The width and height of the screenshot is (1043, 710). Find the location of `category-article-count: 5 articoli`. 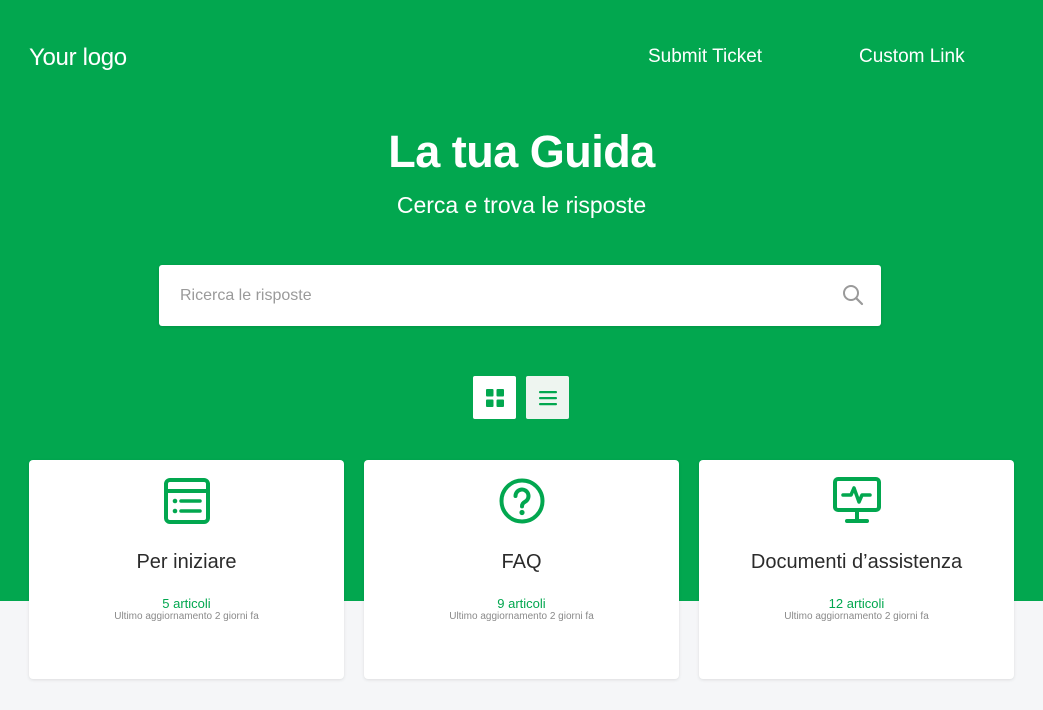

category-article-count: 5 articoli is located at coordinates (186, 603).